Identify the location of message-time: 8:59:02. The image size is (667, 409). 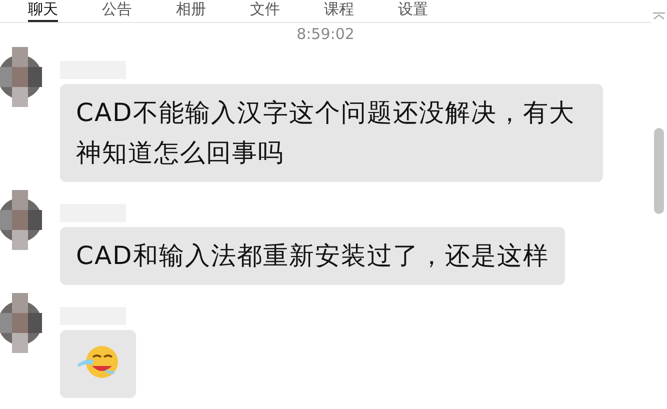
(325, 34).